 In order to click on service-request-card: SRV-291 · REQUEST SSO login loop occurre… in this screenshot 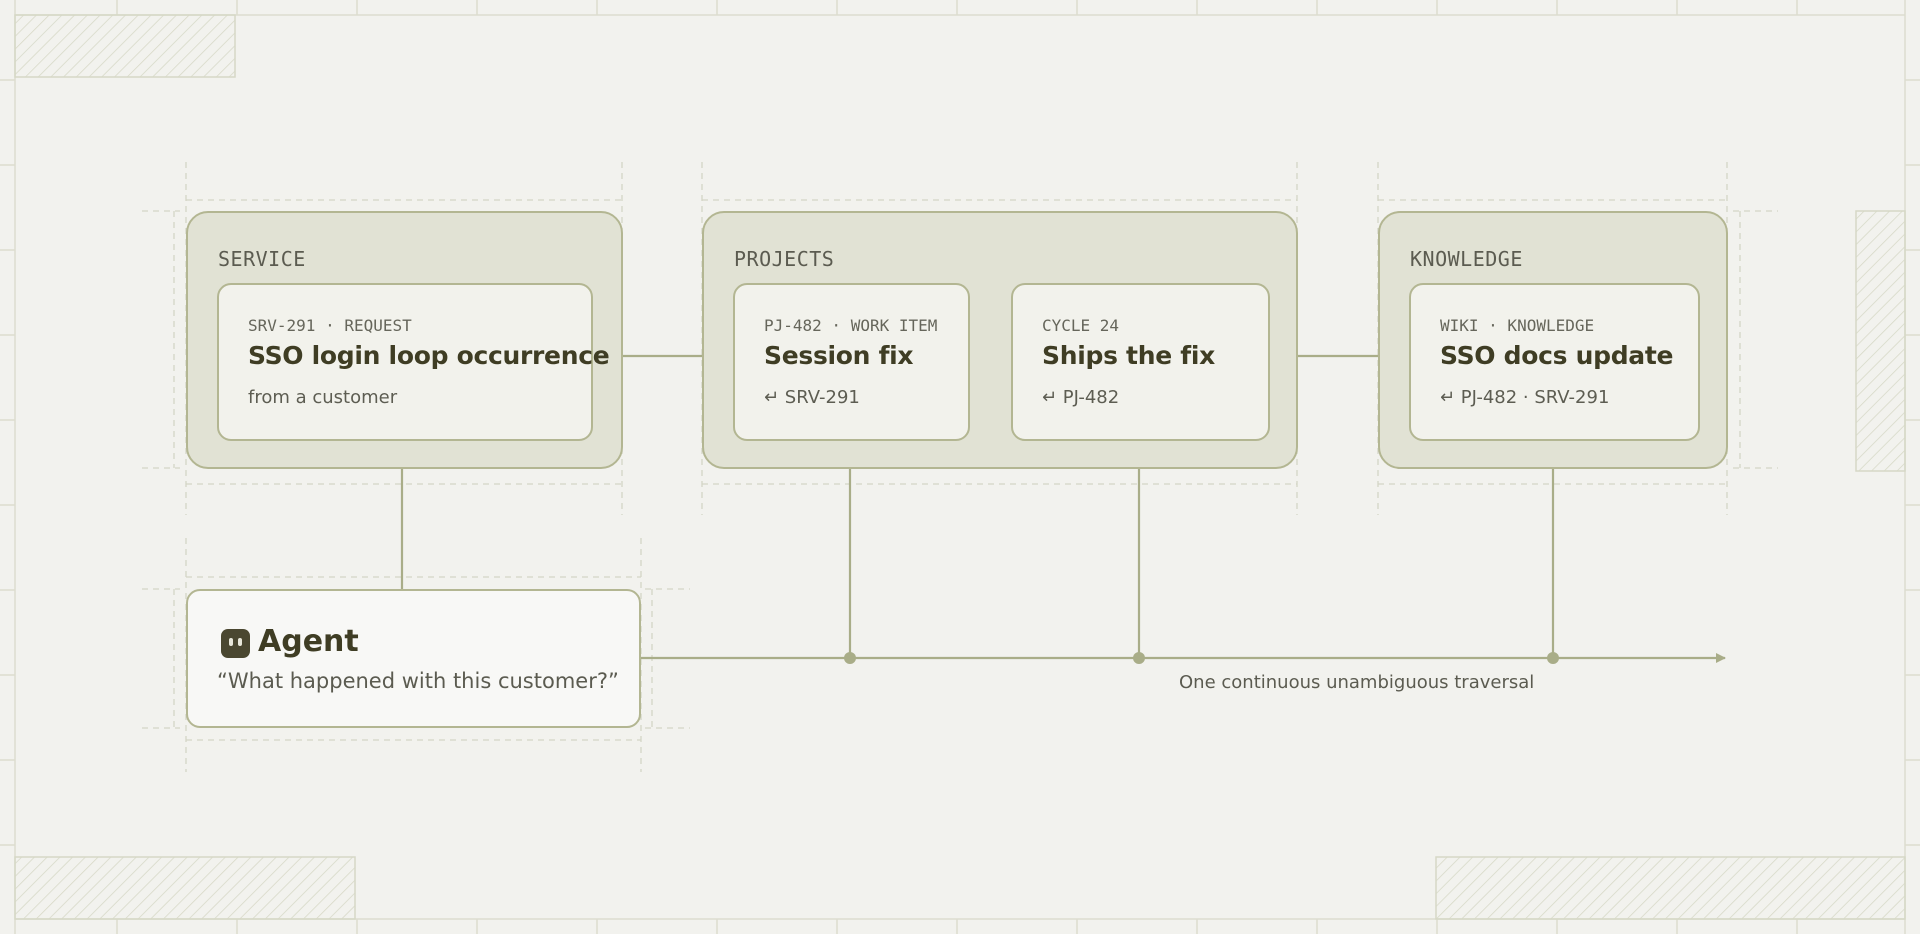, I will do `click(413, 362)`.